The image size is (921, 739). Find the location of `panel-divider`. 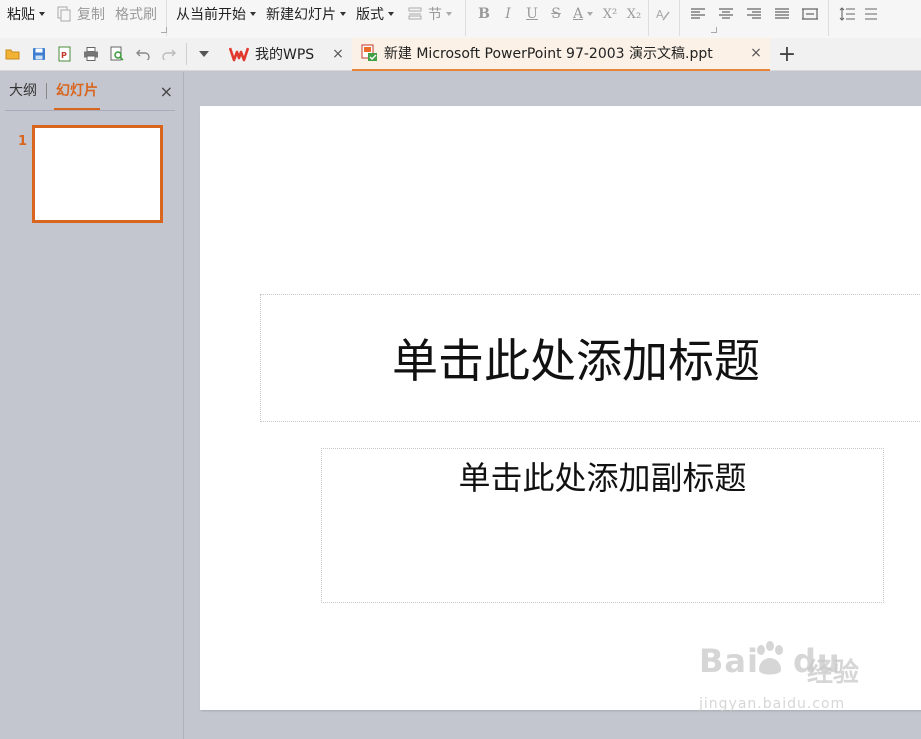

panel-divider is located at coordinates (90, 110).